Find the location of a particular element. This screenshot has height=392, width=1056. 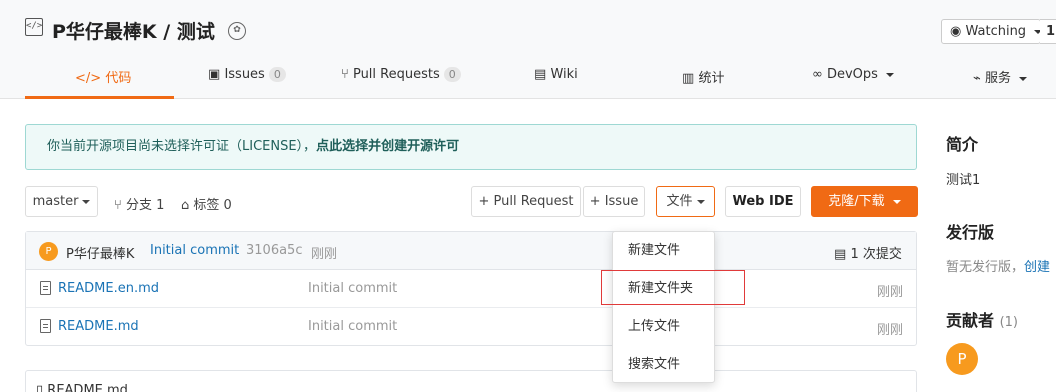

tab-wiki: ▤ Wiki is located at coordinates (556, 74).